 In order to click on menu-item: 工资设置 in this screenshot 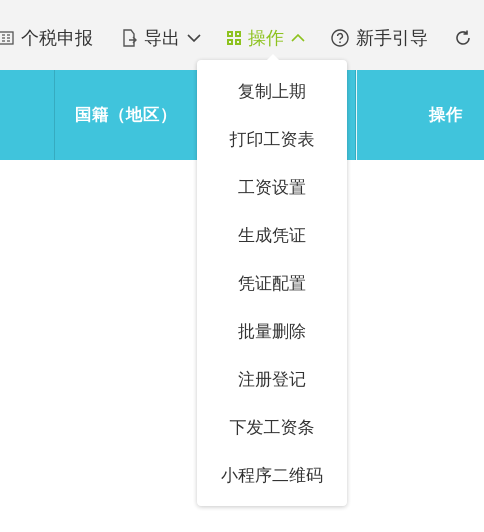, I will do `click(272, 187)`.